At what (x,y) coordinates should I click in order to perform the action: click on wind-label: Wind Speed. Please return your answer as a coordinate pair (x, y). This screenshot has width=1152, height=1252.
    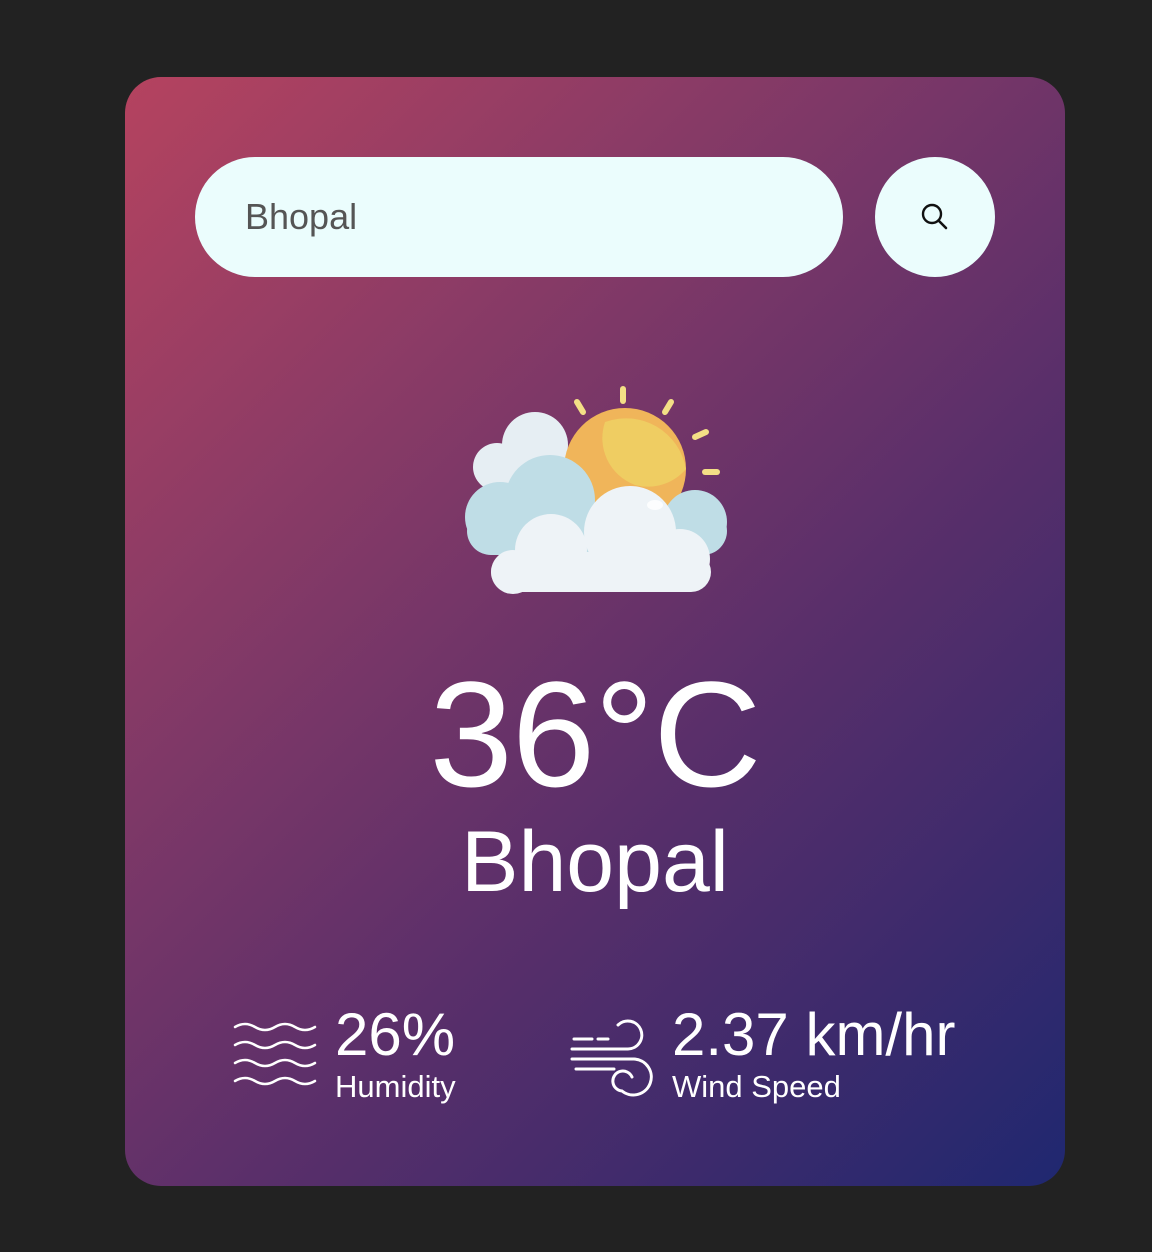
    Looking at the image, I should click on (756, 1086).